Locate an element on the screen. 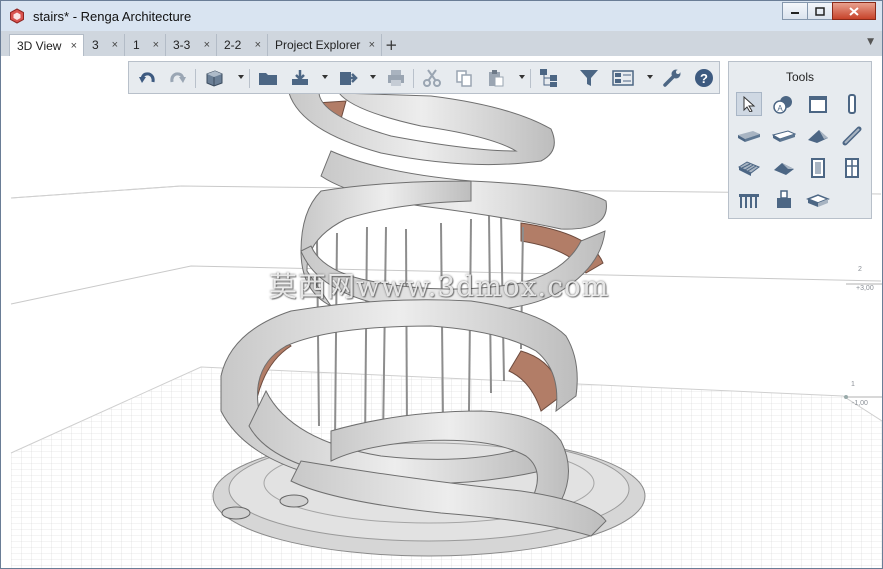 This screenshot has height=569, width=883. cut-button is located at coordinates (432, 78).